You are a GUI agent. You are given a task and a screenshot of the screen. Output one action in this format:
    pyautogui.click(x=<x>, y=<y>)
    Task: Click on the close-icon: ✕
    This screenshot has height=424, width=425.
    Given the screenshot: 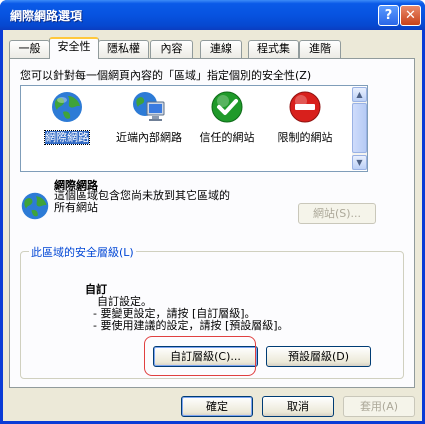 What is the action you would take?
    pyautogui.click(x=410, y=15)
    